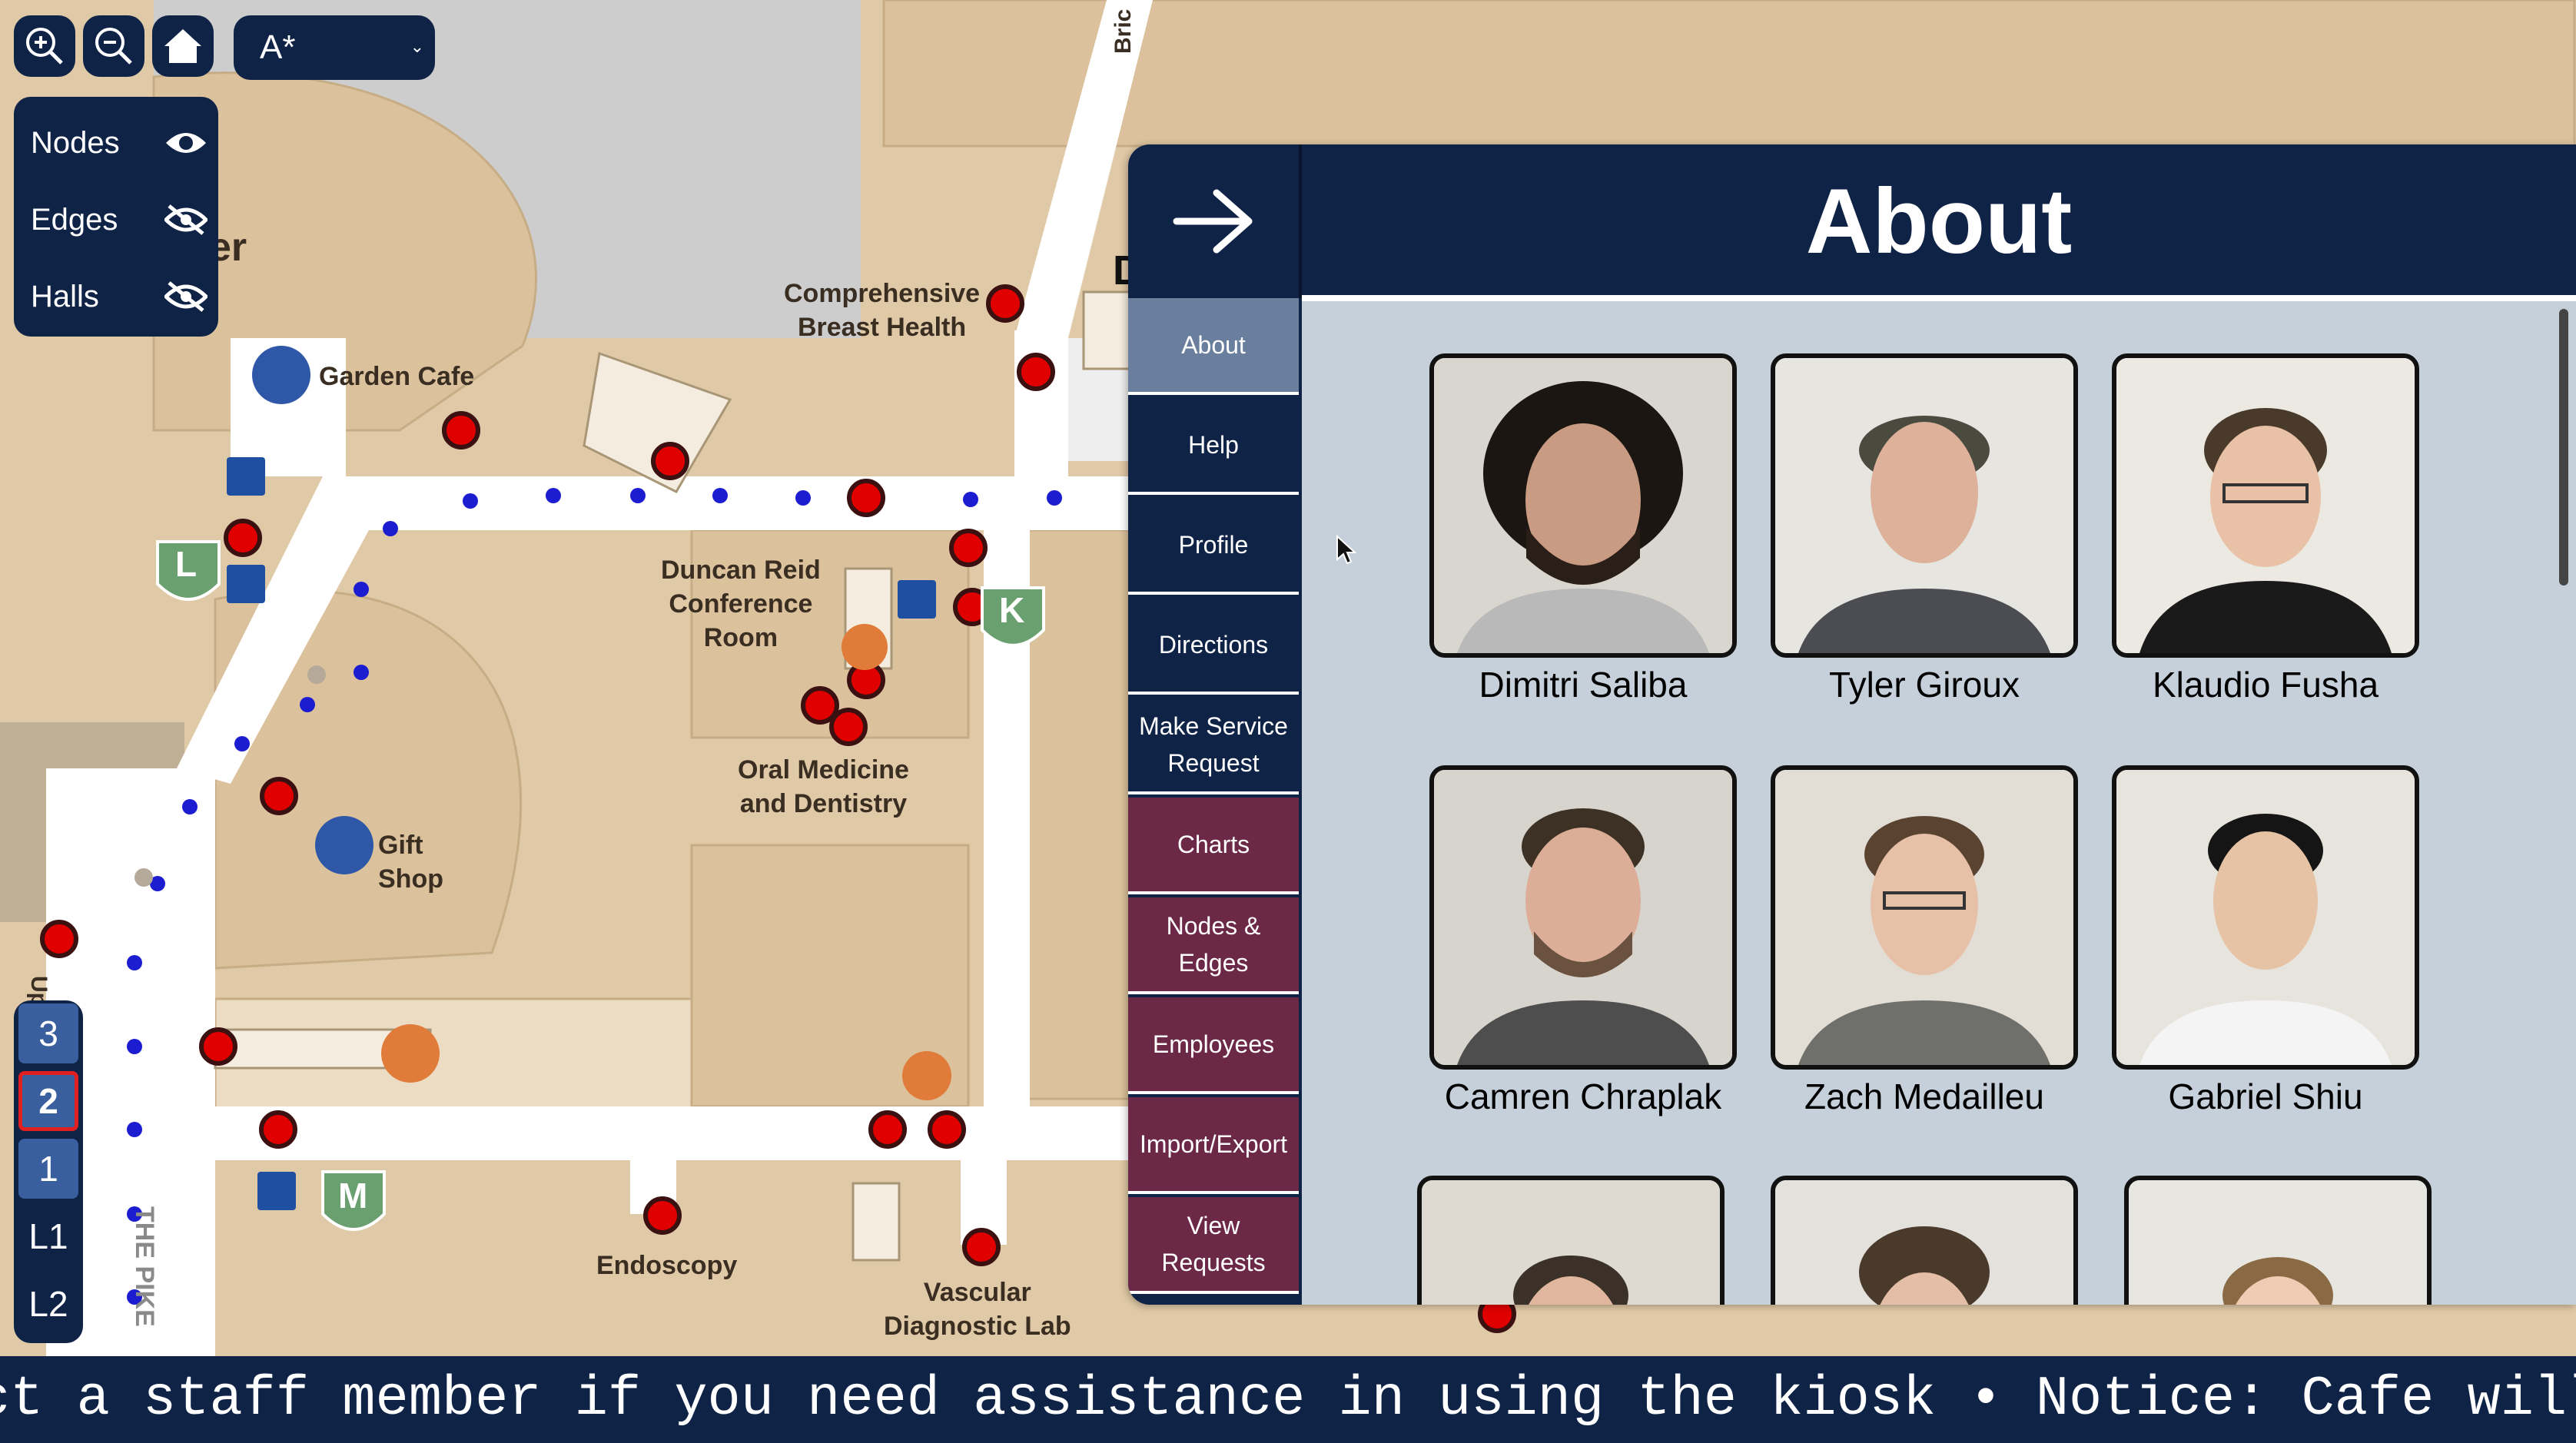 This screenshot has height=1443, width=2576. What do you see at coordinates (741, 604) in the screenshot?
I see `duncan-reid-label: Duncan Reid Conference Room` at bounding box center [741, 604].